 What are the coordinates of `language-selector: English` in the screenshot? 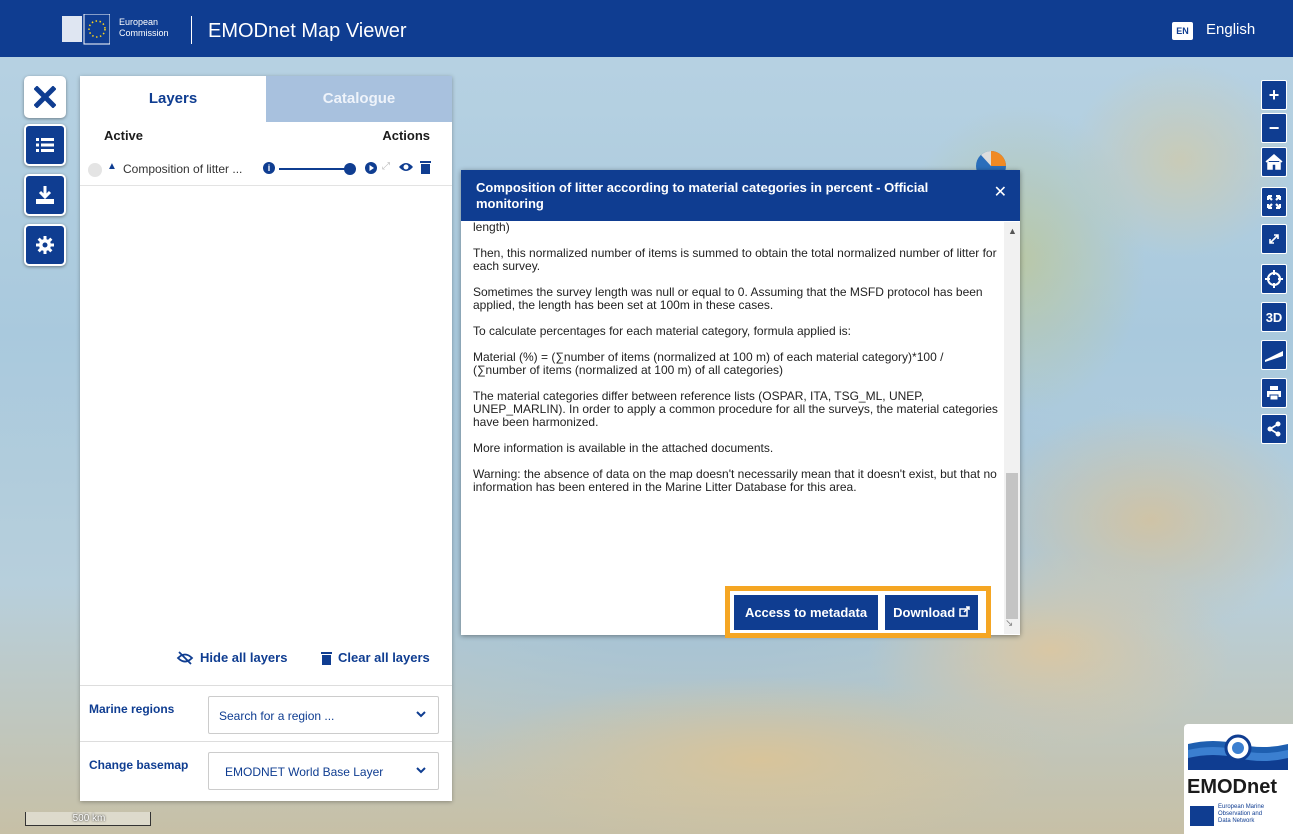 It's located at (1230, 29).